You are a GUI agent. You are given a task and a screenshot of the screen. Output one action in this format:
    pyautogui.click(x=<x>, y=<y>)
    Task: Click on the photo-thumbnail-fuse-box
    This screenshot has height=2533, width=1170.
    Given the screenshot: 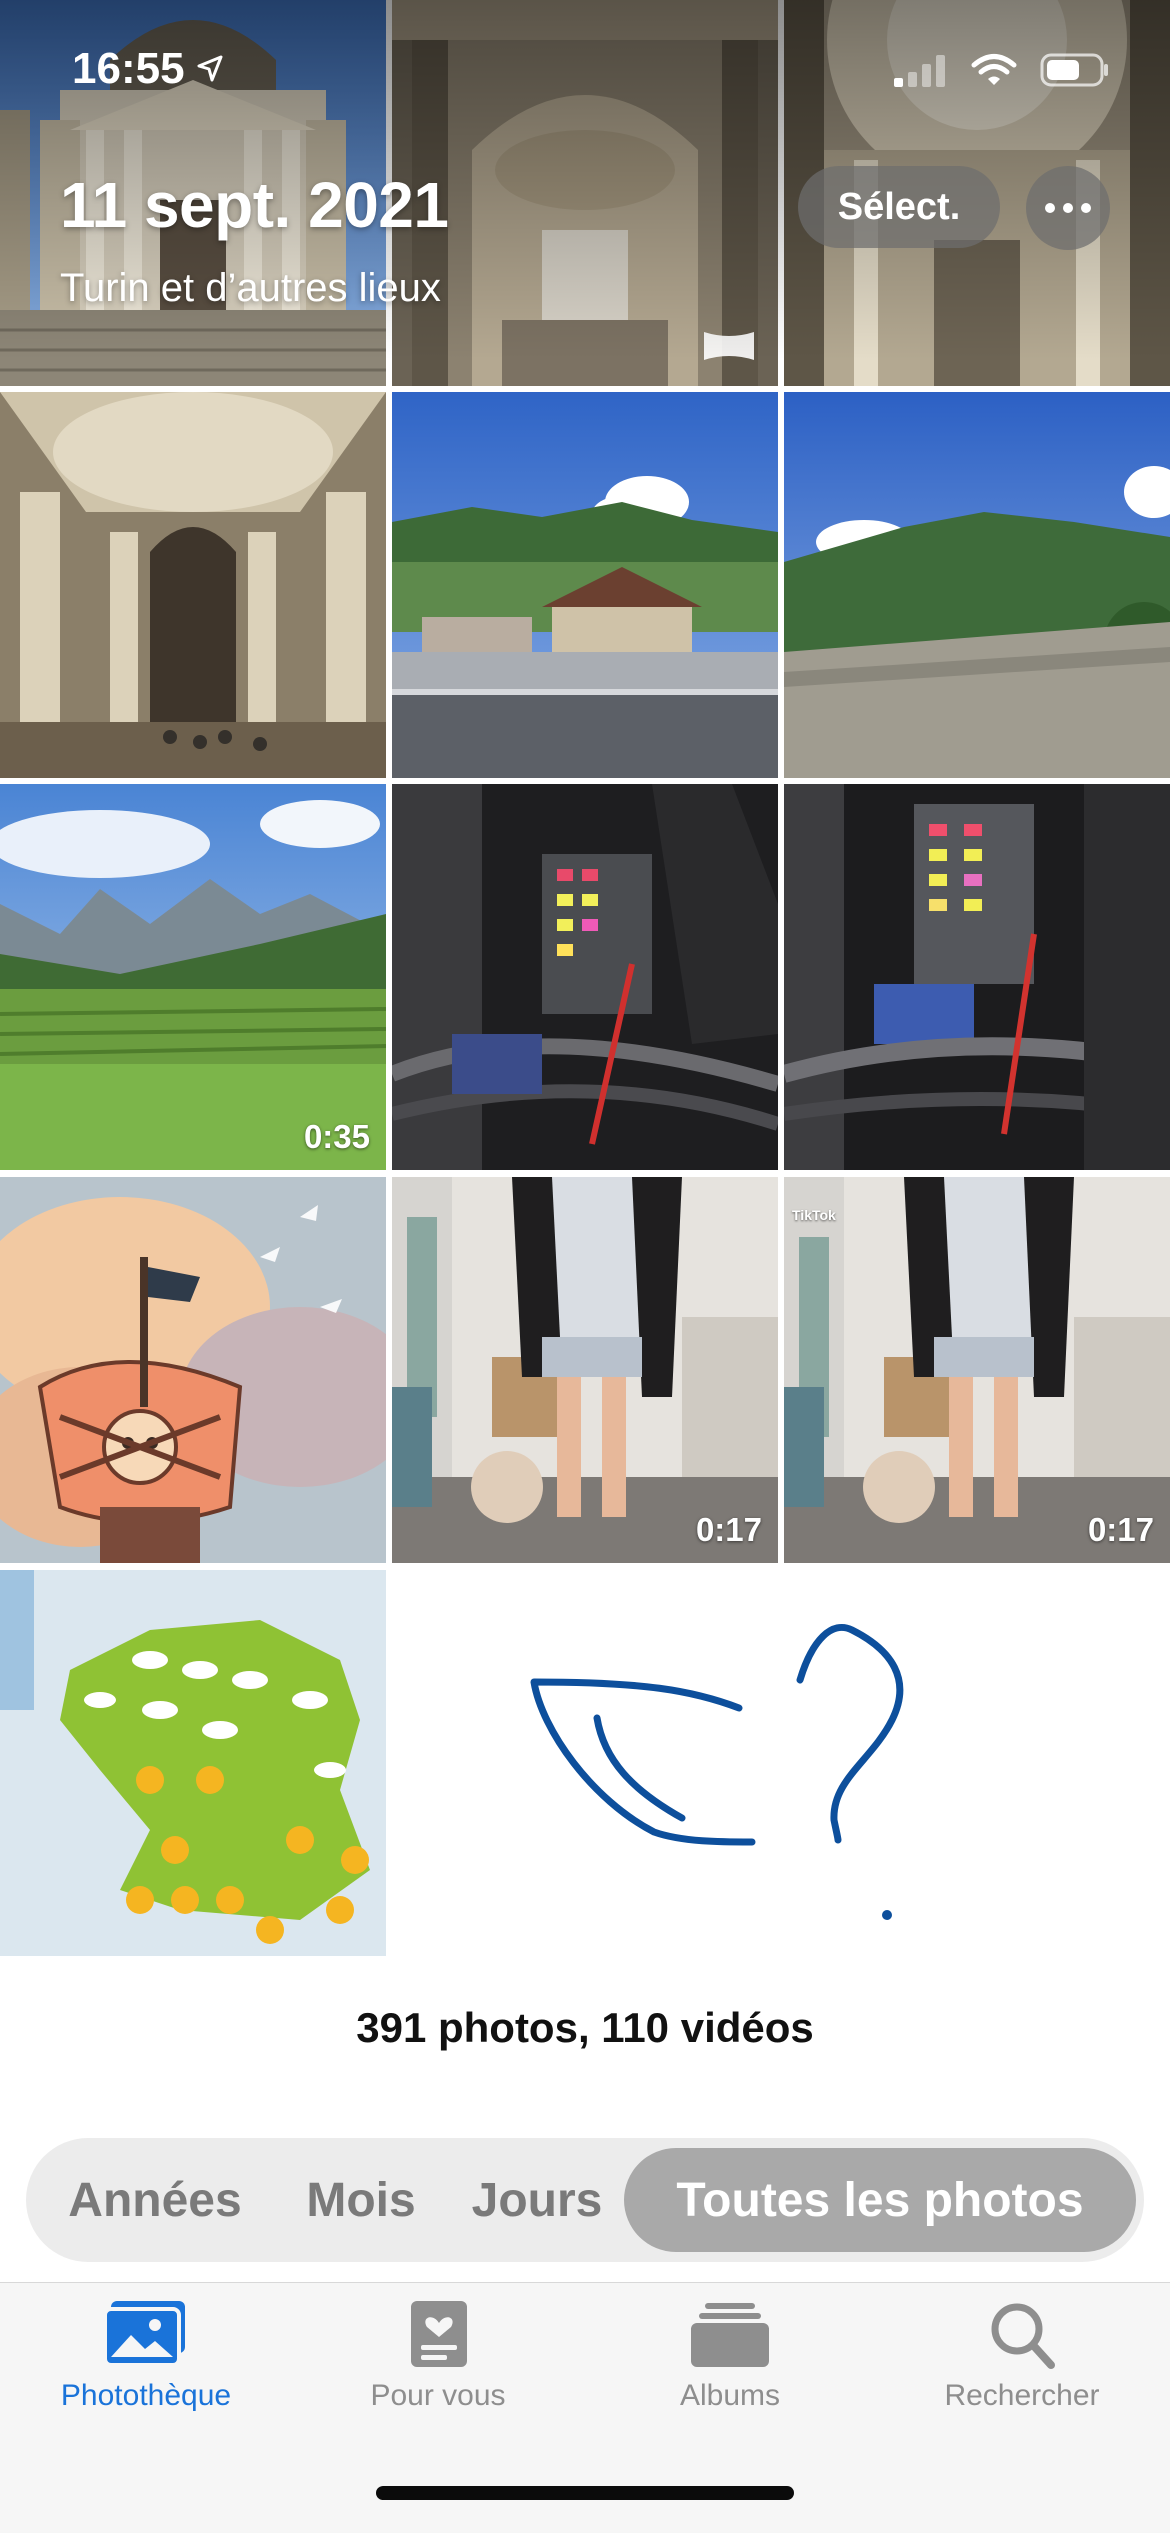 What is the action you would take?
    pyautogui.click(x=585, y=977)
    